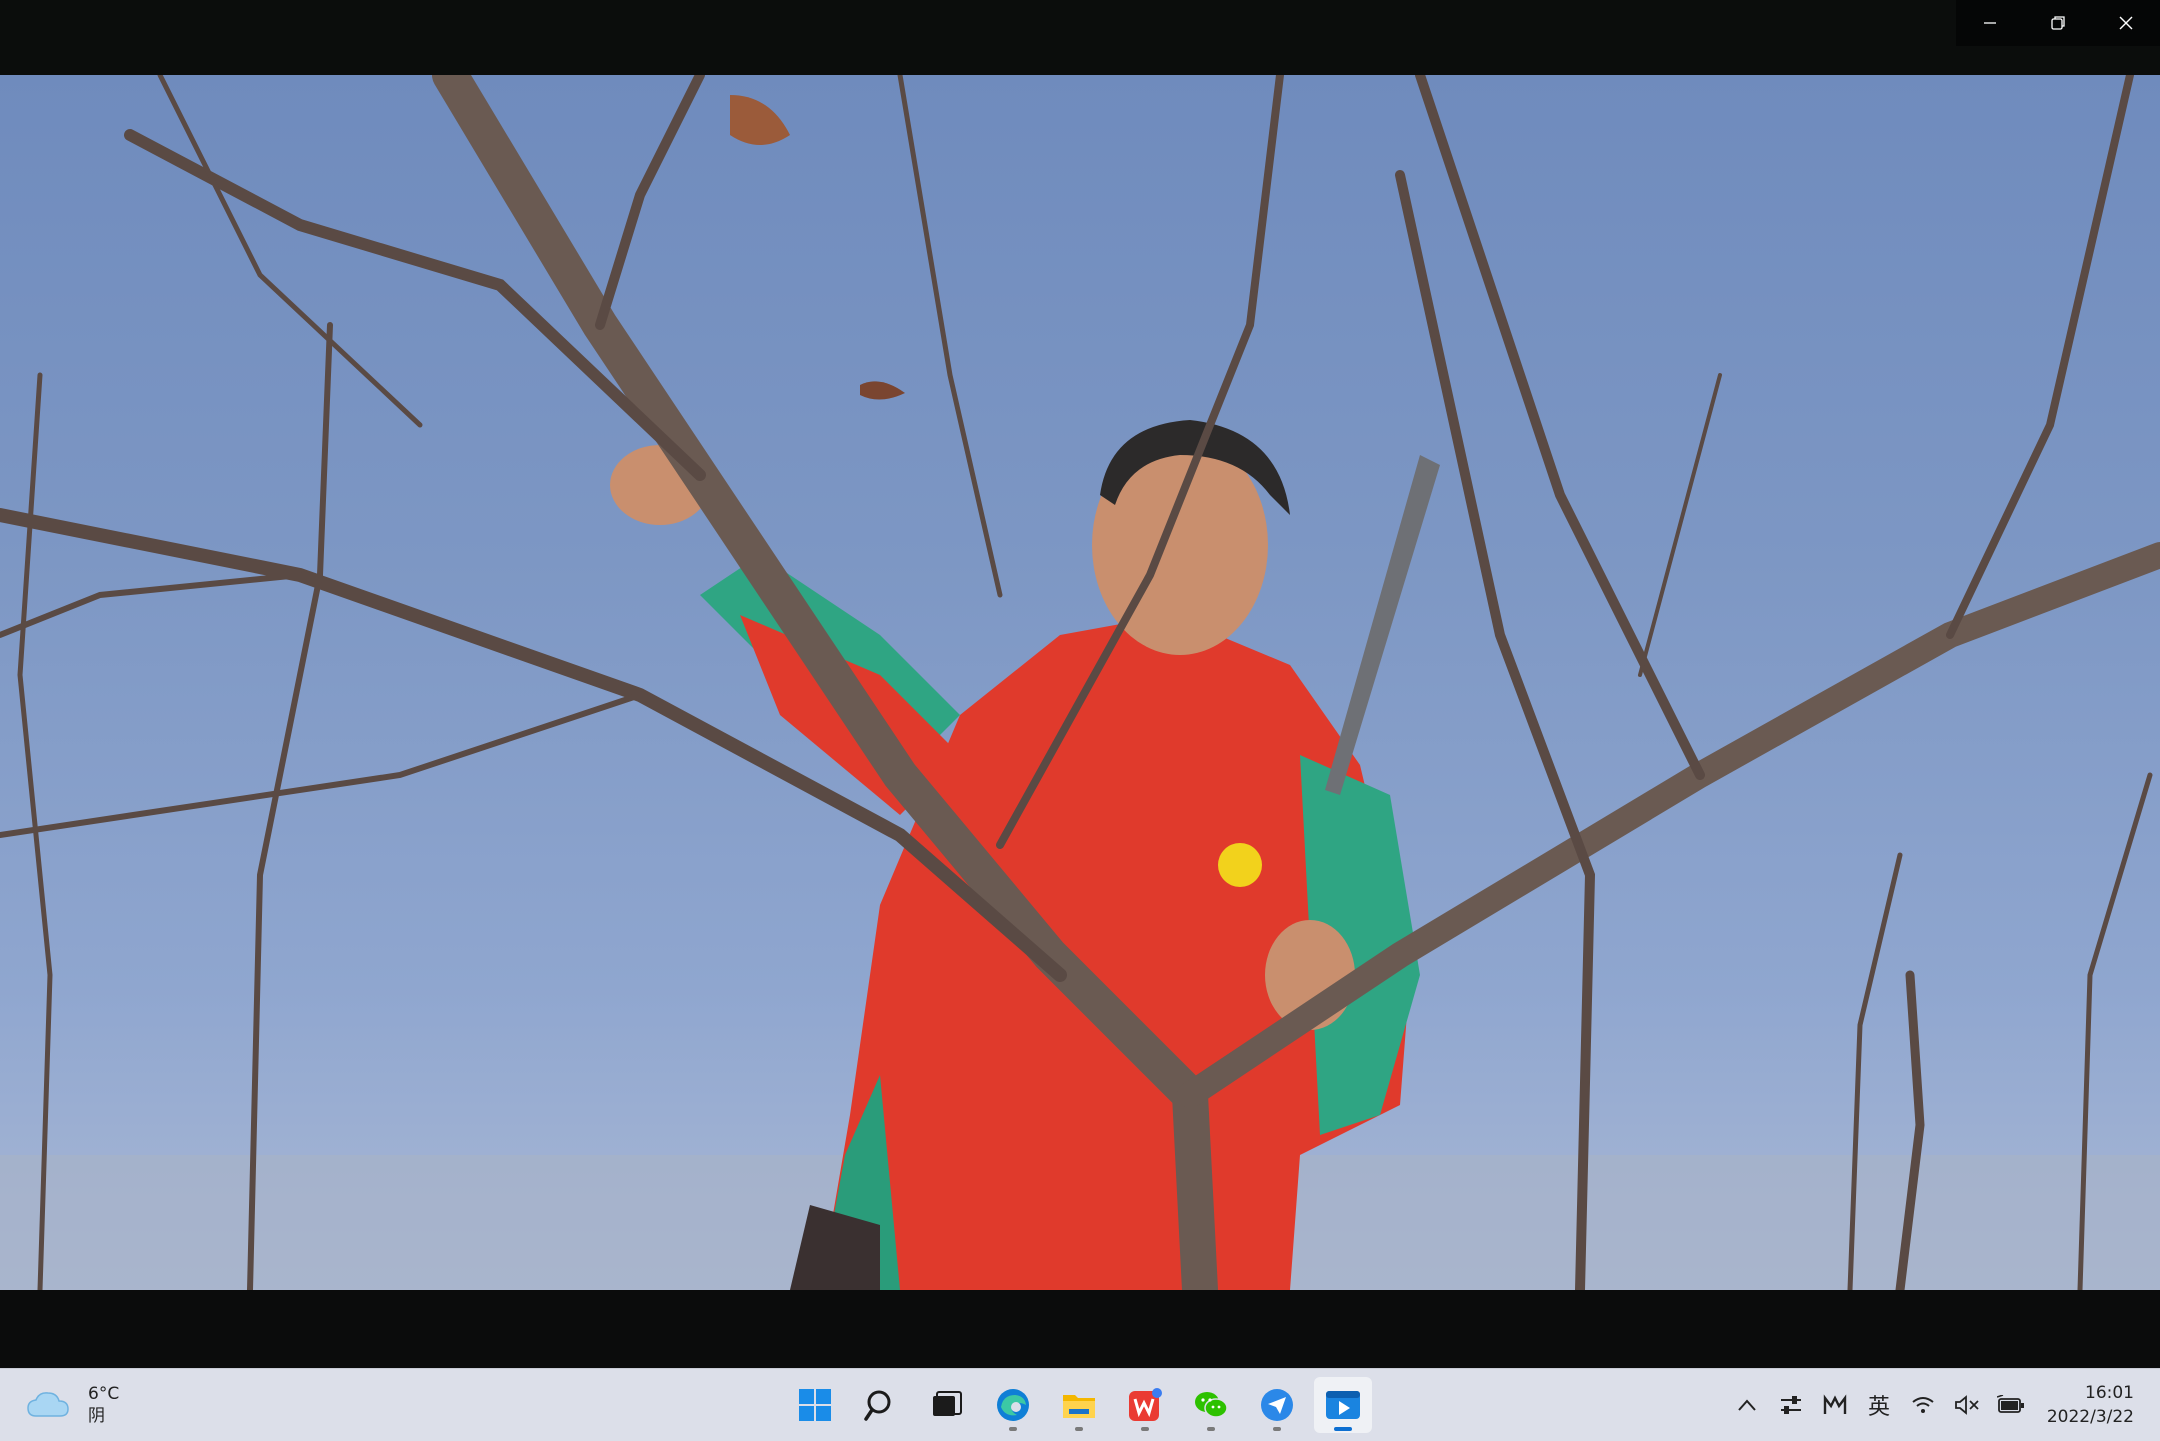 The width and height of the screenshot is (2160, 1441). I want to click on letterbox, so click(1080, 1329).